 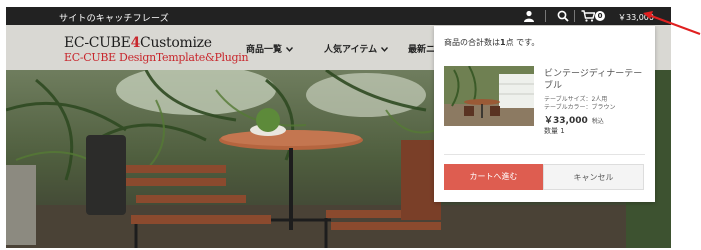 I want to click on nav-latest: 最新ニ, so click(x=421, y=48).